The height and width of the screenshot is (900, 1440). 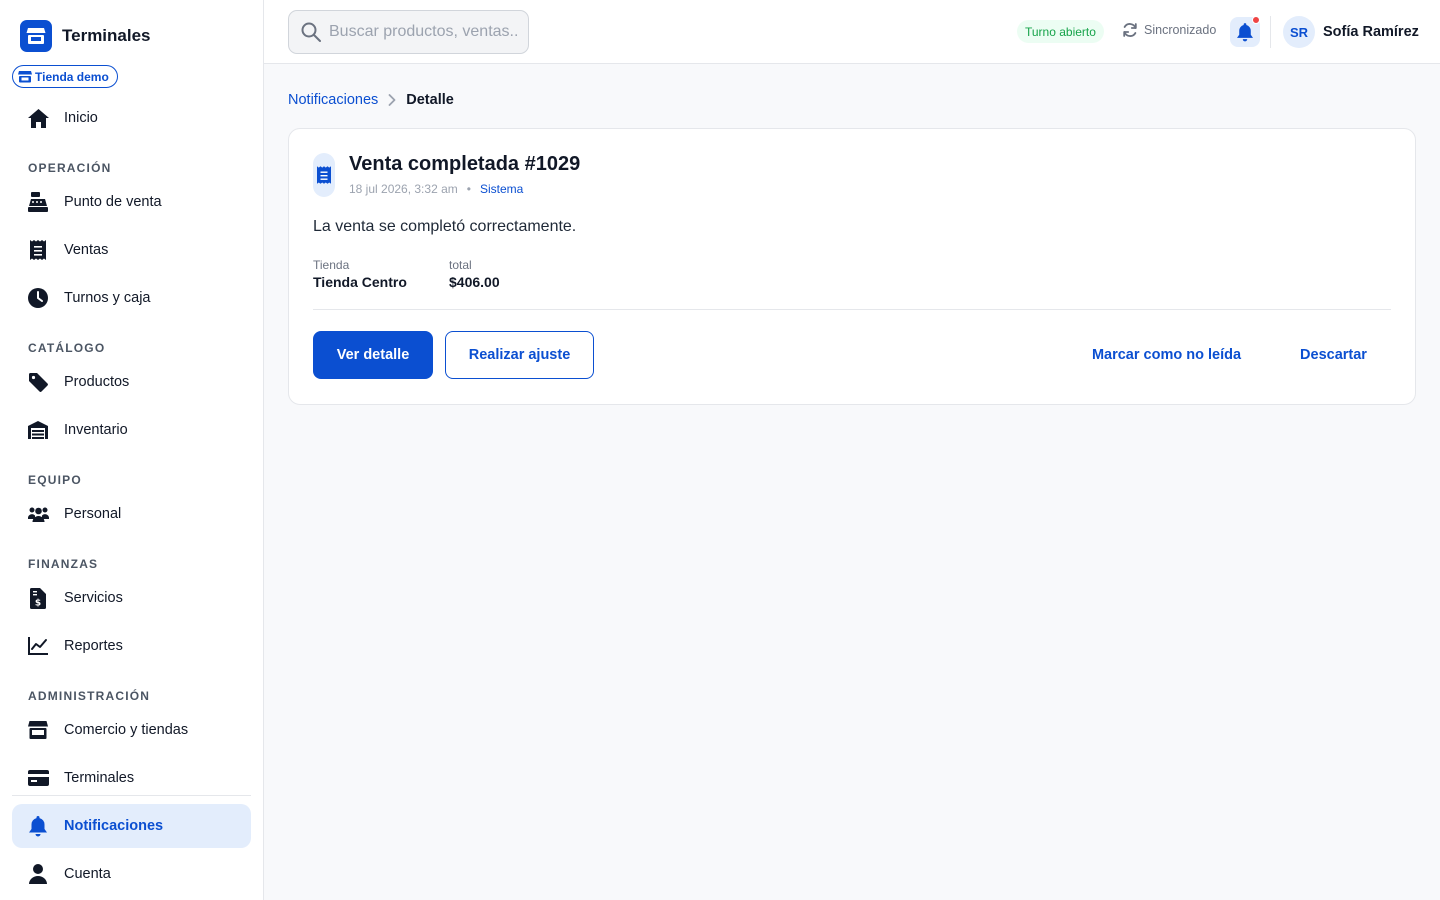 I want to click on credit-card-icon, so click(x=38, y=778).